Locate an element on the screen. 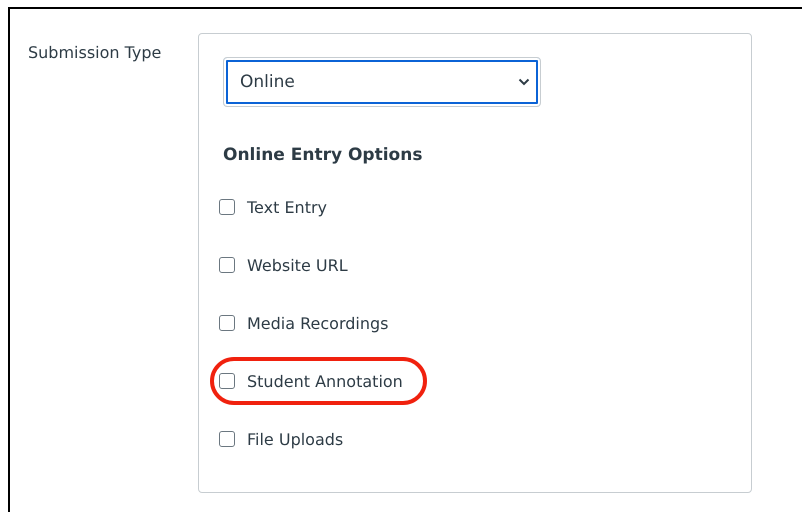 Image resolution: width=802 pixels, height=512 pixels. option-label: Website URL is located at coordinates (297, 265).